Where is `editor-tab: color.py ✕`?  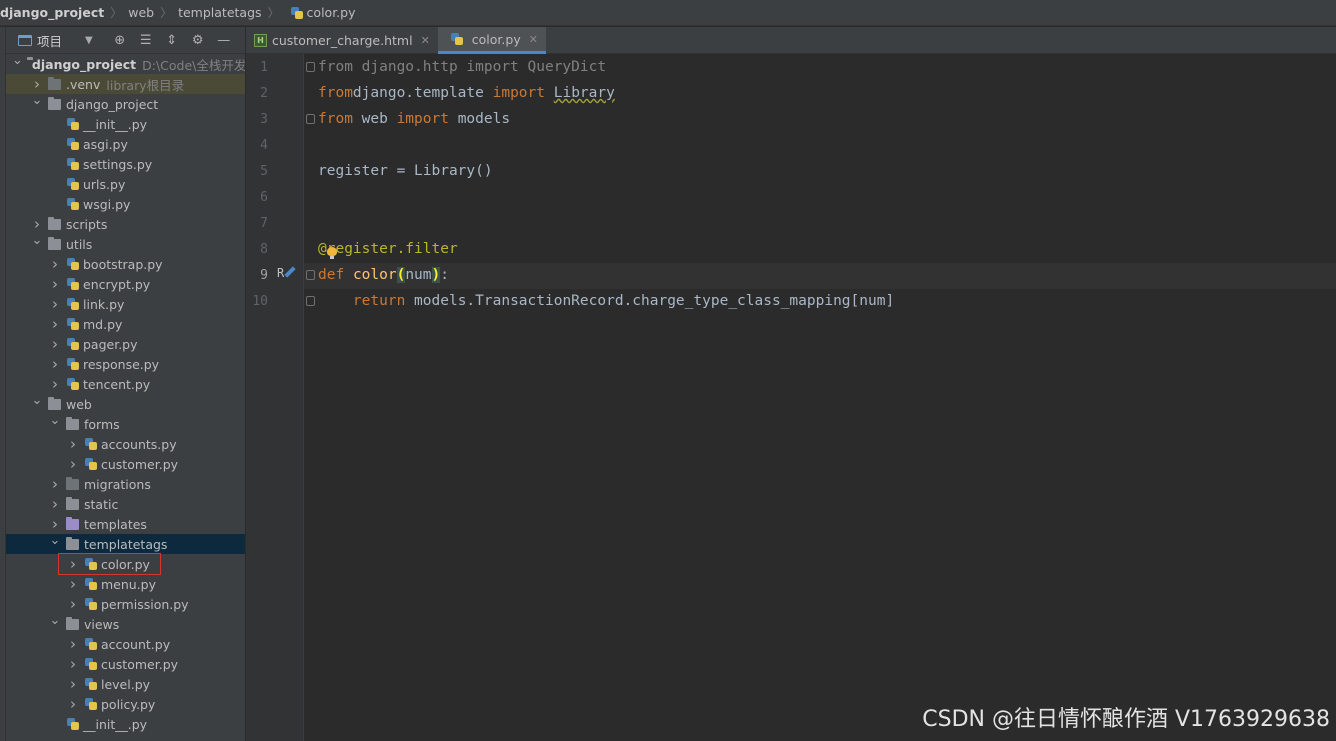 editor-tab: color.py ✕ is located at coordinates (491, 40).